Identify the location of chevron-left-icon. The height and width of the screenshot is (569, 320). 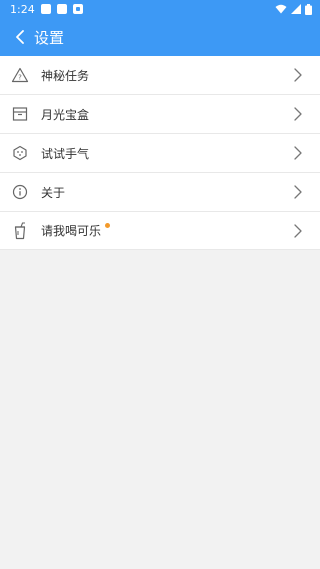
(20, 37).